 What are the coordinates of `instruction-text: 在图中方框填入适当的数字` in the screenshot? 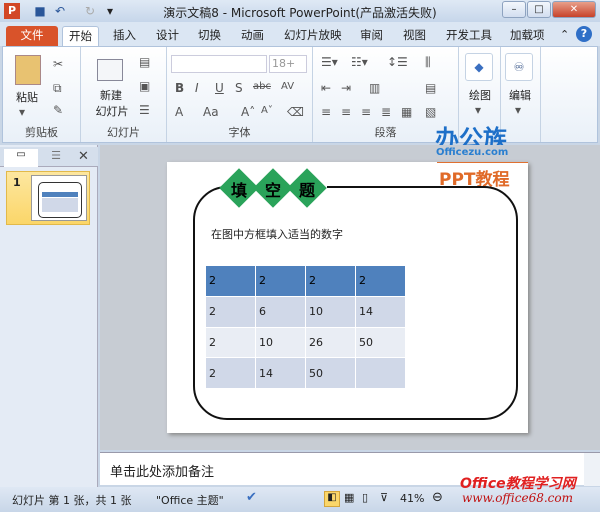 It's located at (277, 234).